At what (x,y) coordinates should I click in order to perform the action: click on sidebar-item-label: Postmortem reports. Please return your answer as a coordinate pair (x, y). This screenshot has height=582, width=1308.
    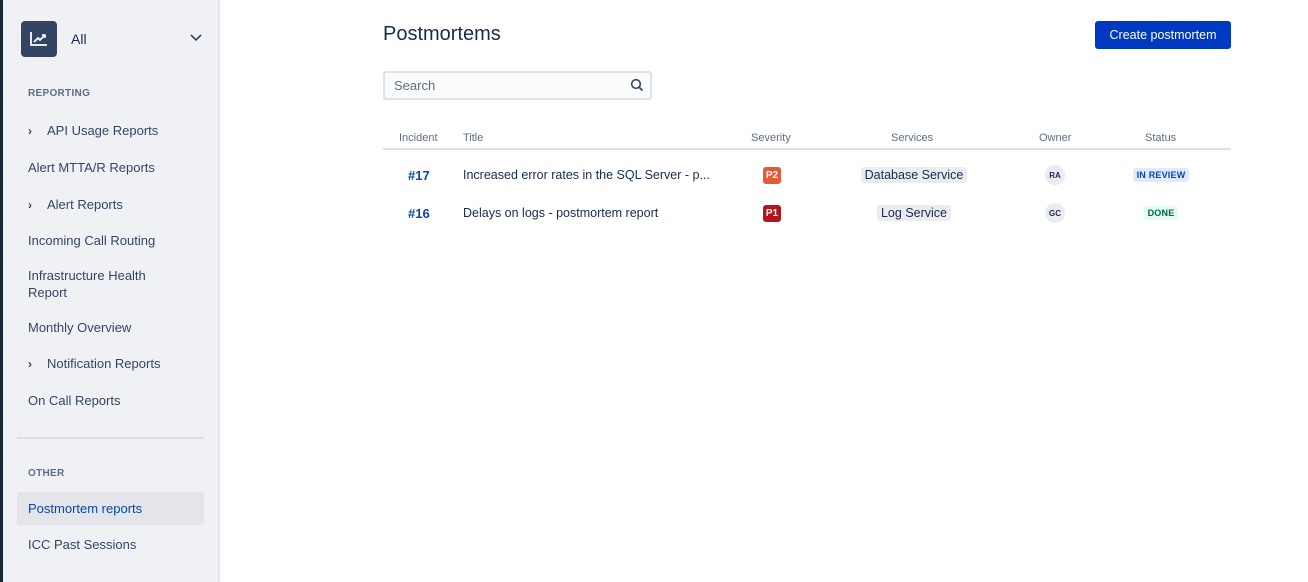
    Looking at the image, I should click on (85, 508).